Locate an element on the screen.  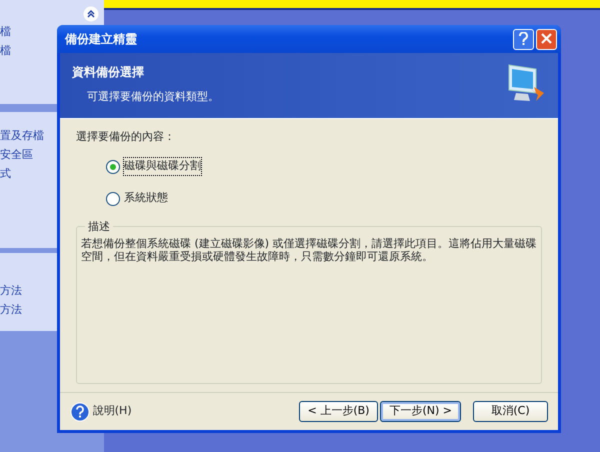
step-subtitle: 可選擇要備份的資料類型。 is located at coordinates (153, 97).